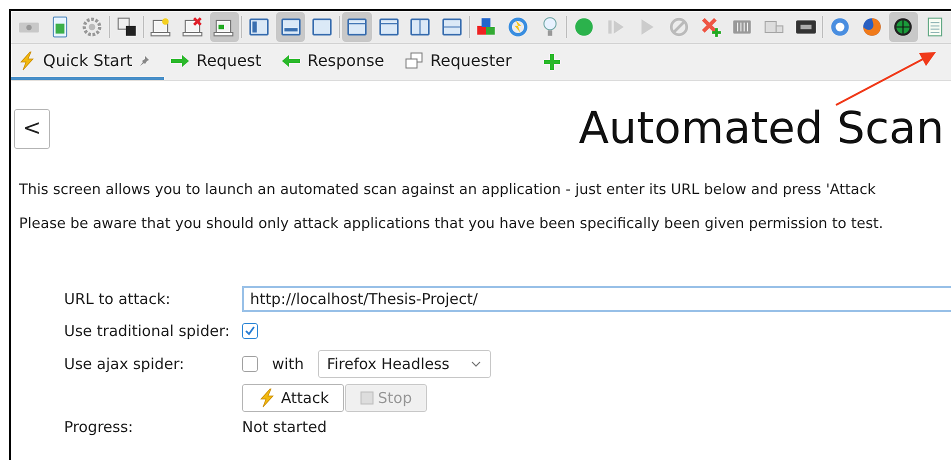 The width and height of the screenshot is (951, 462). What do you see at coordinates (389, 27) in the screenshot?
I see `window-tabs-icon` at bounding box center [389, 27].